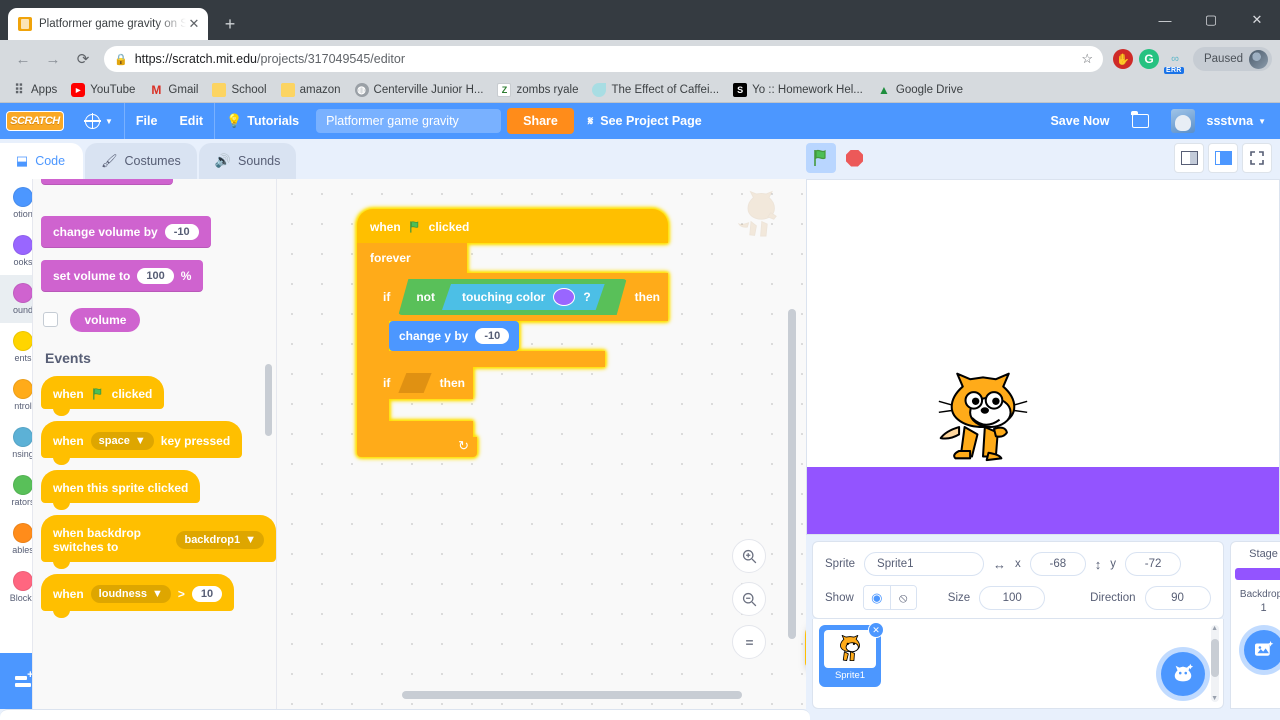 This screenshot has width=1280, height=720. I want to click on account-menu: ssstvna ▼, so click(1220, 121).